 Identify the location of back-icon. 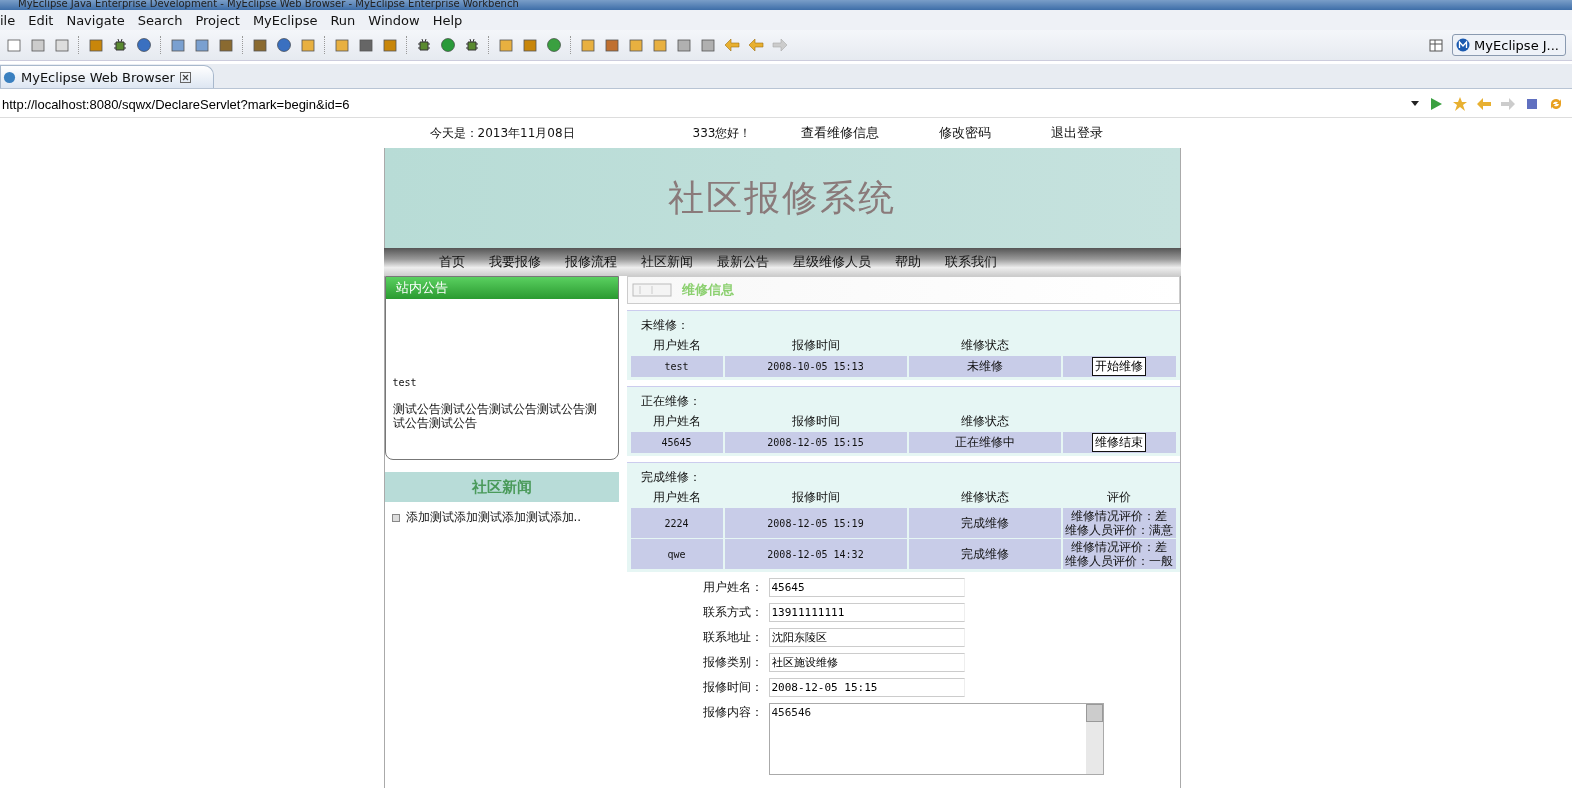
(1484, 104).